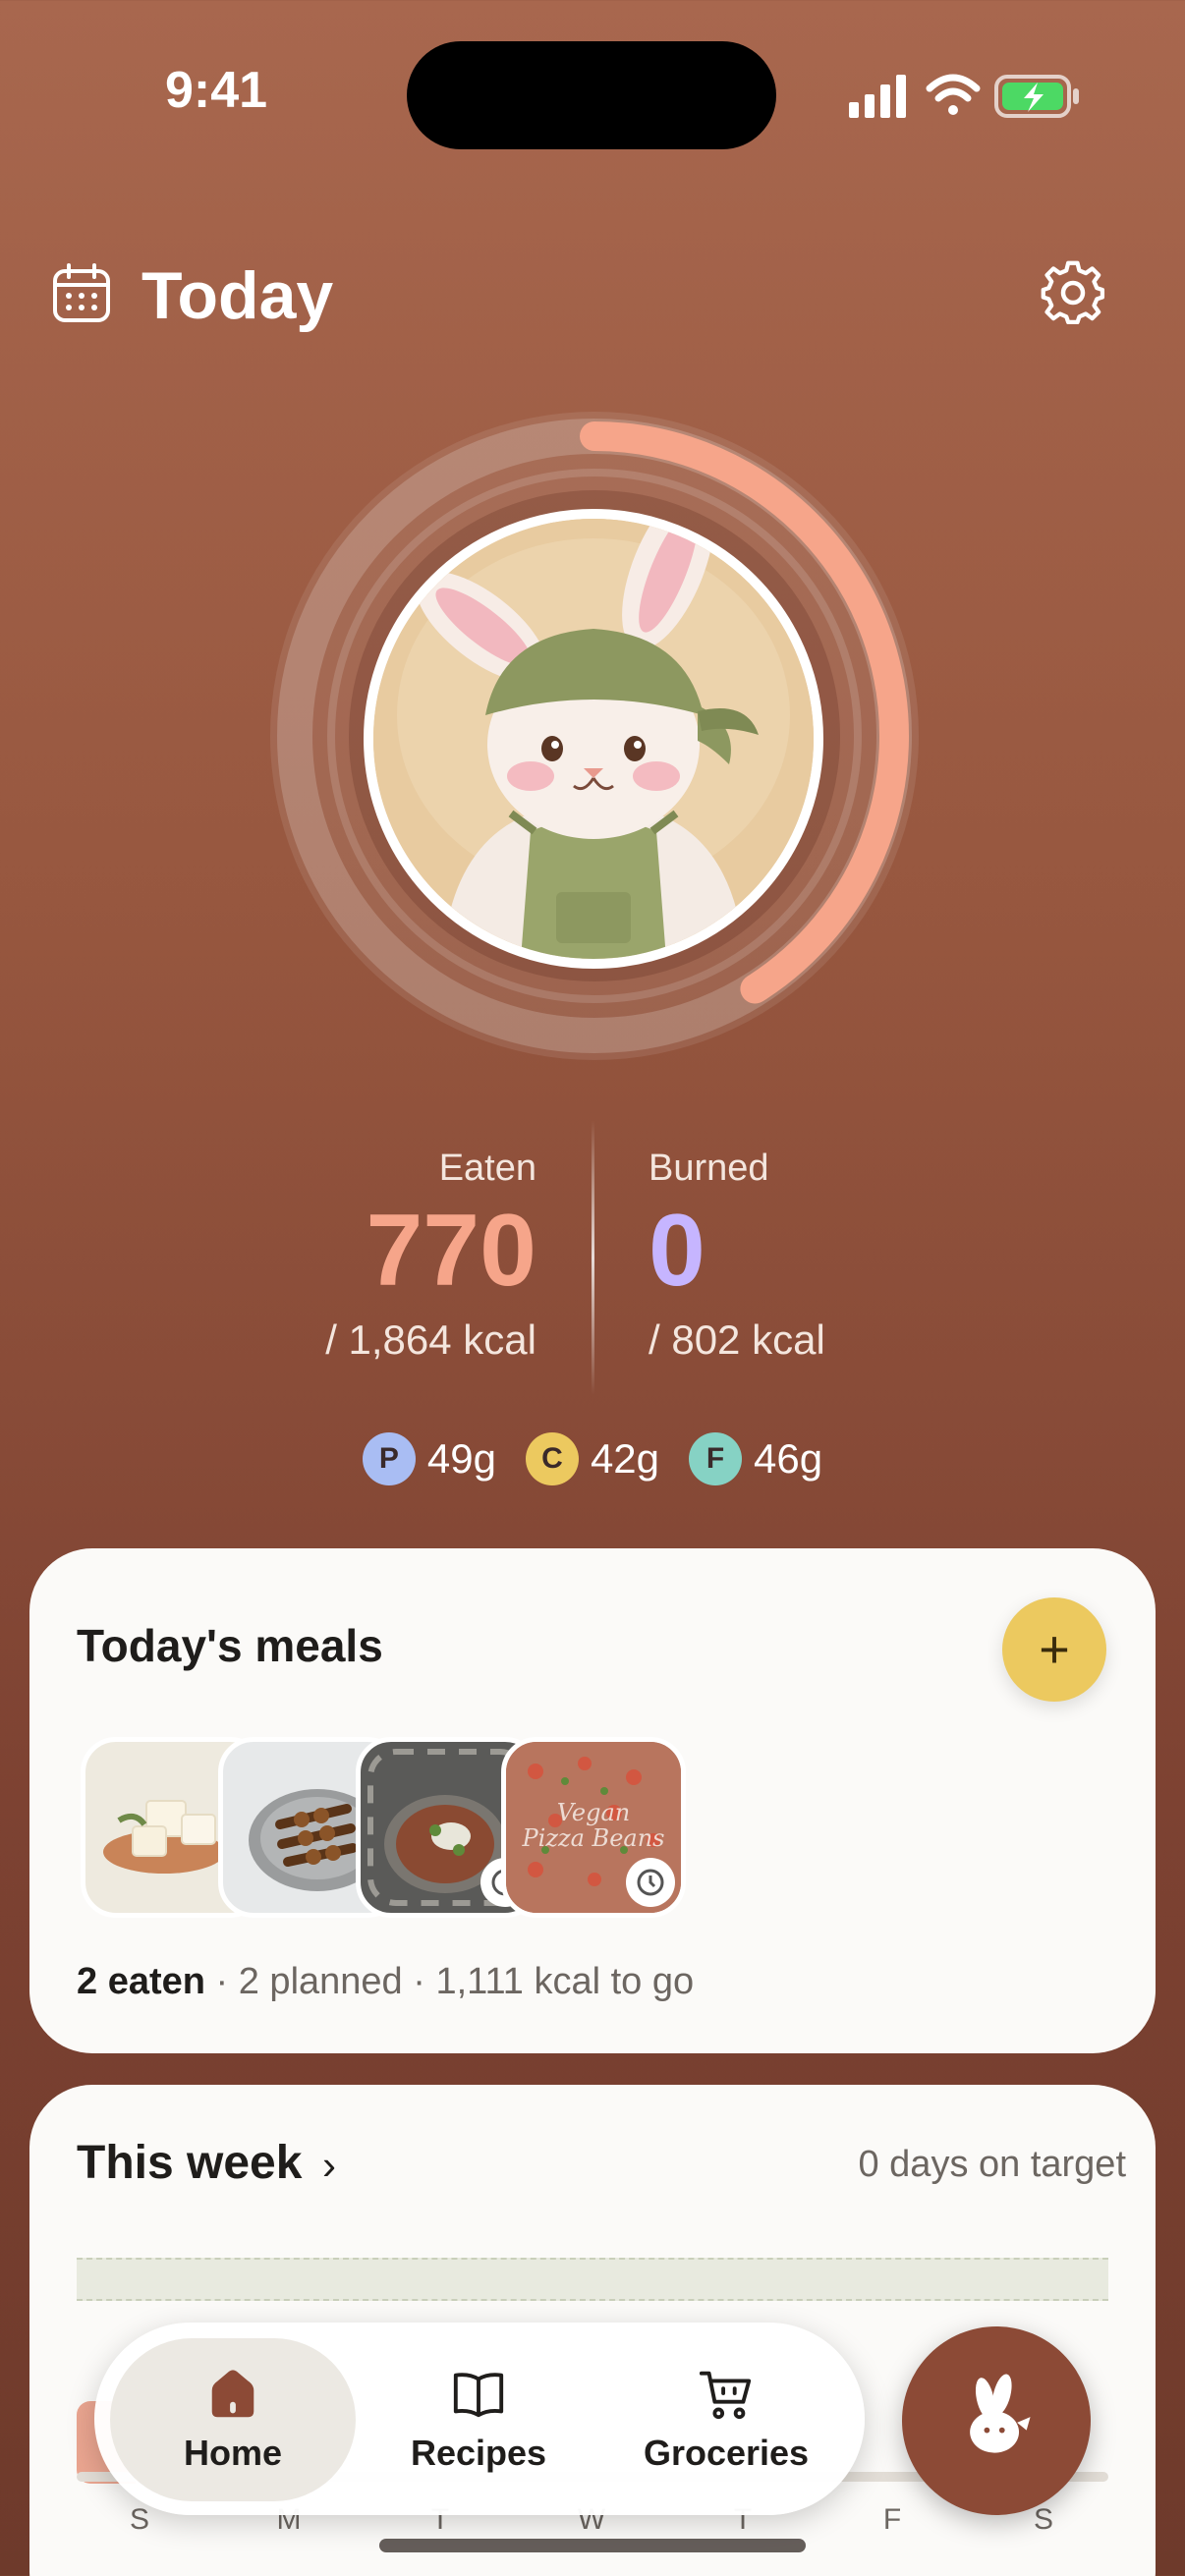 Image resolution: width=1185 pixels, height=2576 pixels. What do you see at coordinates (625, 1458) in the screenshot?
I see `macro-value: 42g` at bounding box center [625, 1458].